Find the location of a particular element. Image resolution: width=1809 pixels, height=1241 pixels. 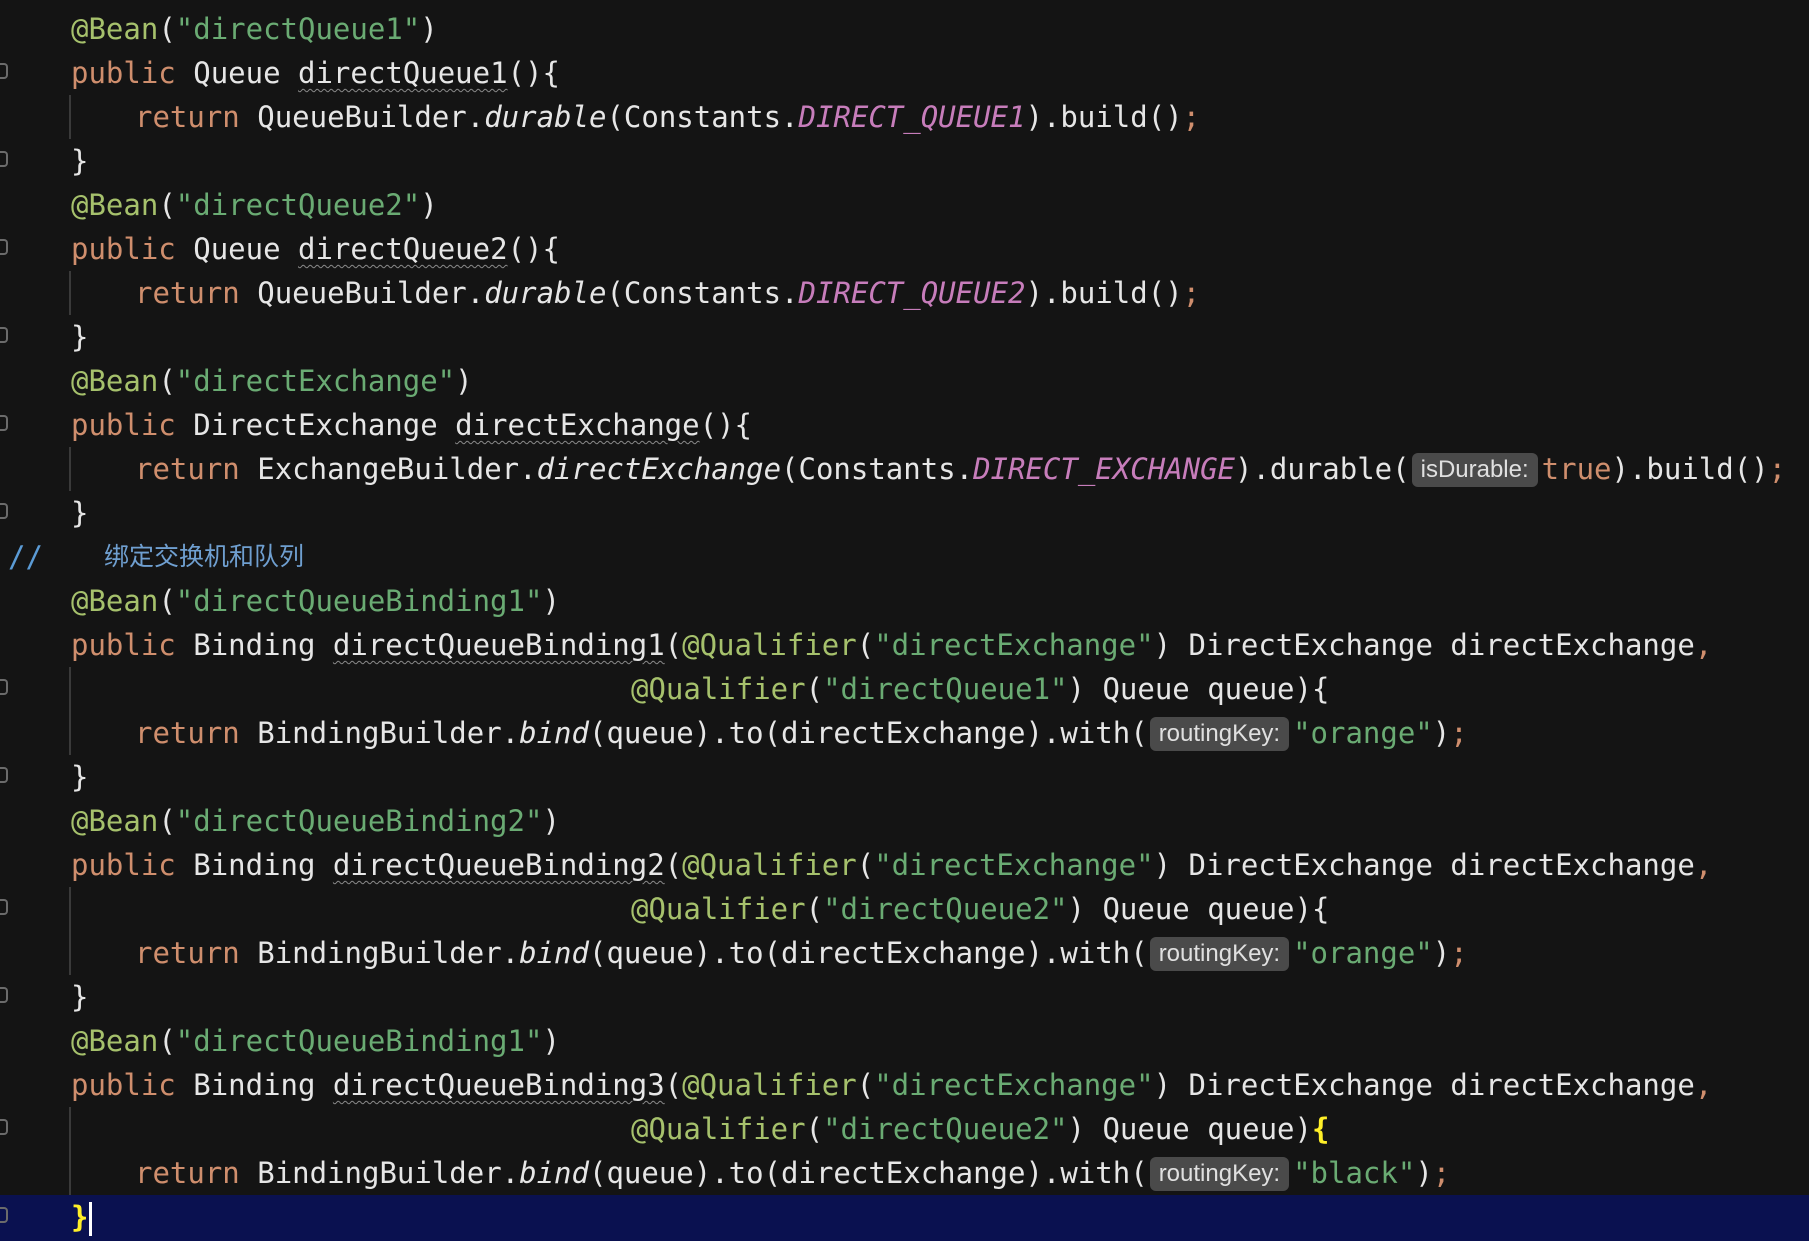

current-line: } is located at coordinates (904, 1218).